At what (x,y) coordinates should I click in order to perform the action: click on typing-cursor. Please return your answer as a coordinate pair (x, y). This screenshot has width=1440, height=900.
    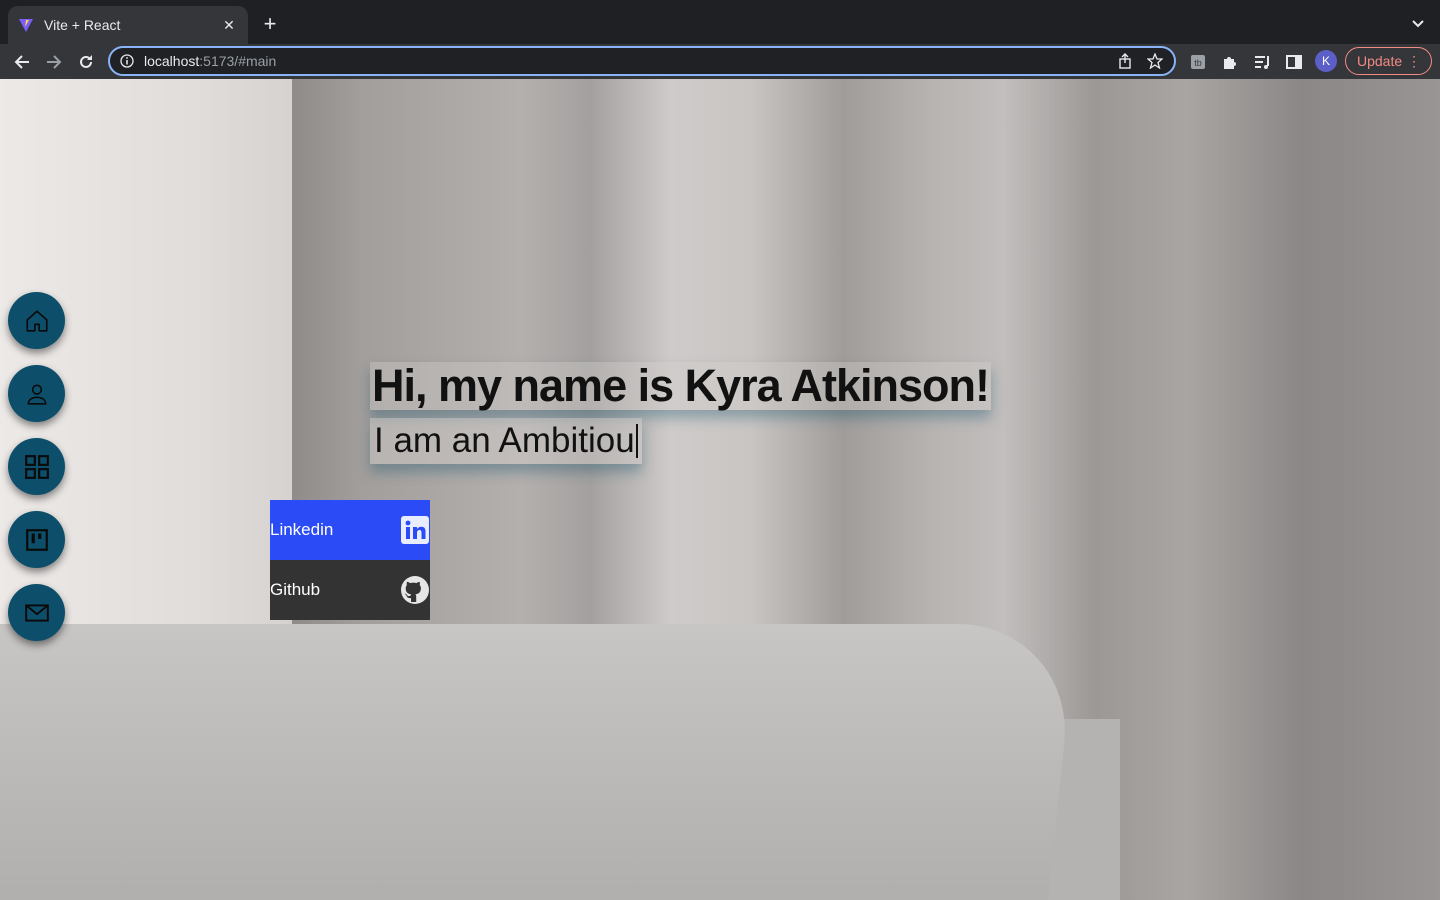
    Looking at the image, I should click on (636, 441).